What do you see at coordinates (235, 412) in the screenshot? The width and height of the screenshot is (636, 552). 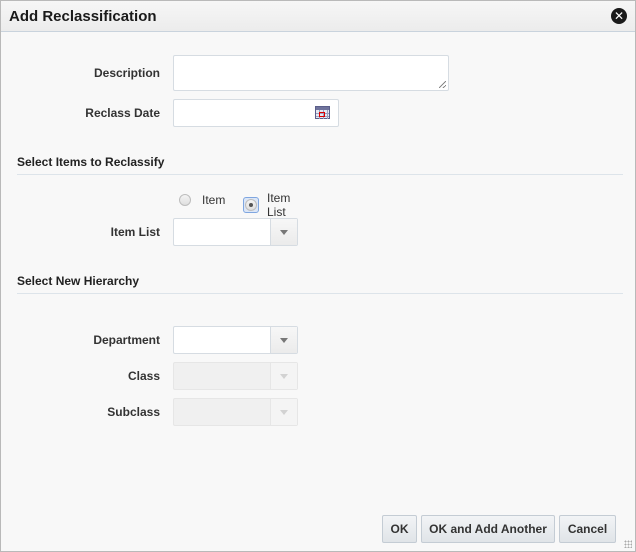 I see `subclass-select` at bounding box center [235, 412].